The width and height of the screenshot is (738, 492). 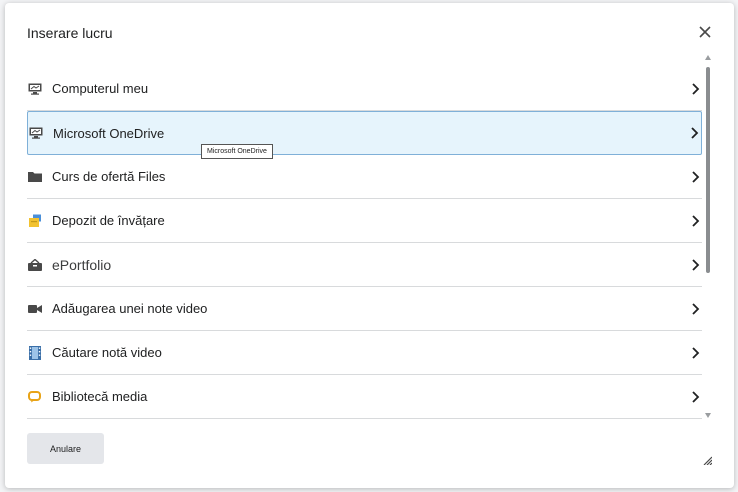 I want to click on item-label: Adăugarea unei note video, so click(x=130, y=308).